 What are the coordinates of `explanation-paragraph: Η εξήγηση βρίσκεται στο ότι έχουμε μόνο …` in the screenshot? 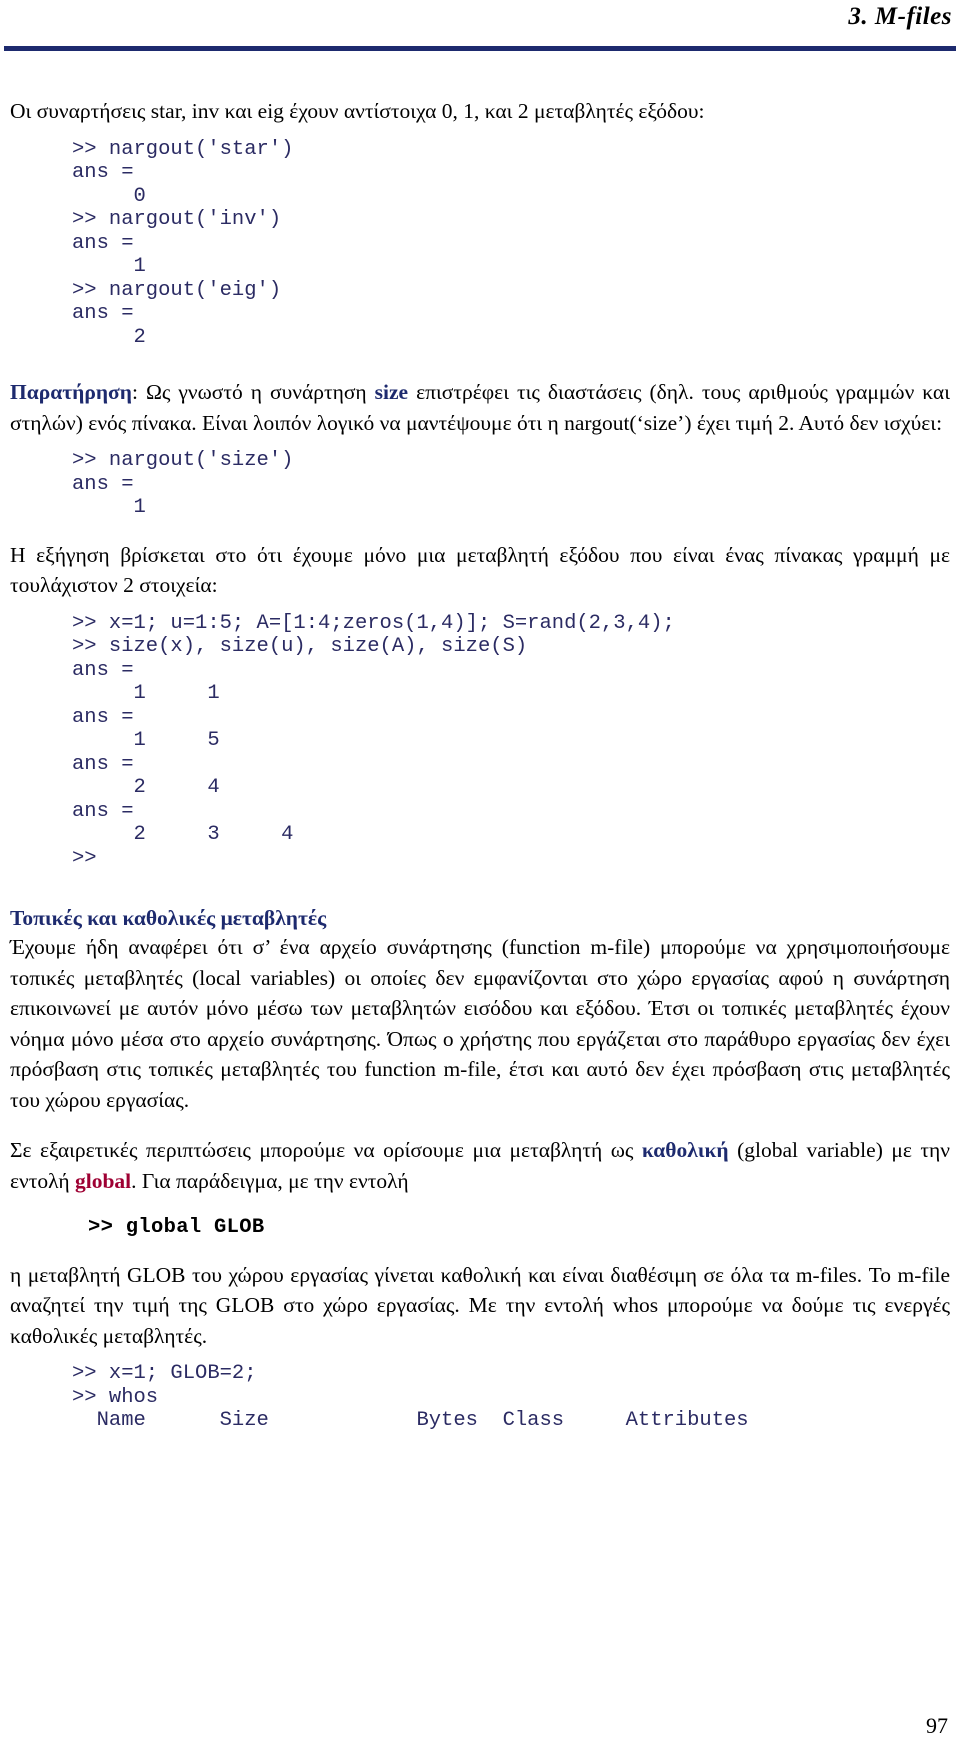 It's located at (480, 570).